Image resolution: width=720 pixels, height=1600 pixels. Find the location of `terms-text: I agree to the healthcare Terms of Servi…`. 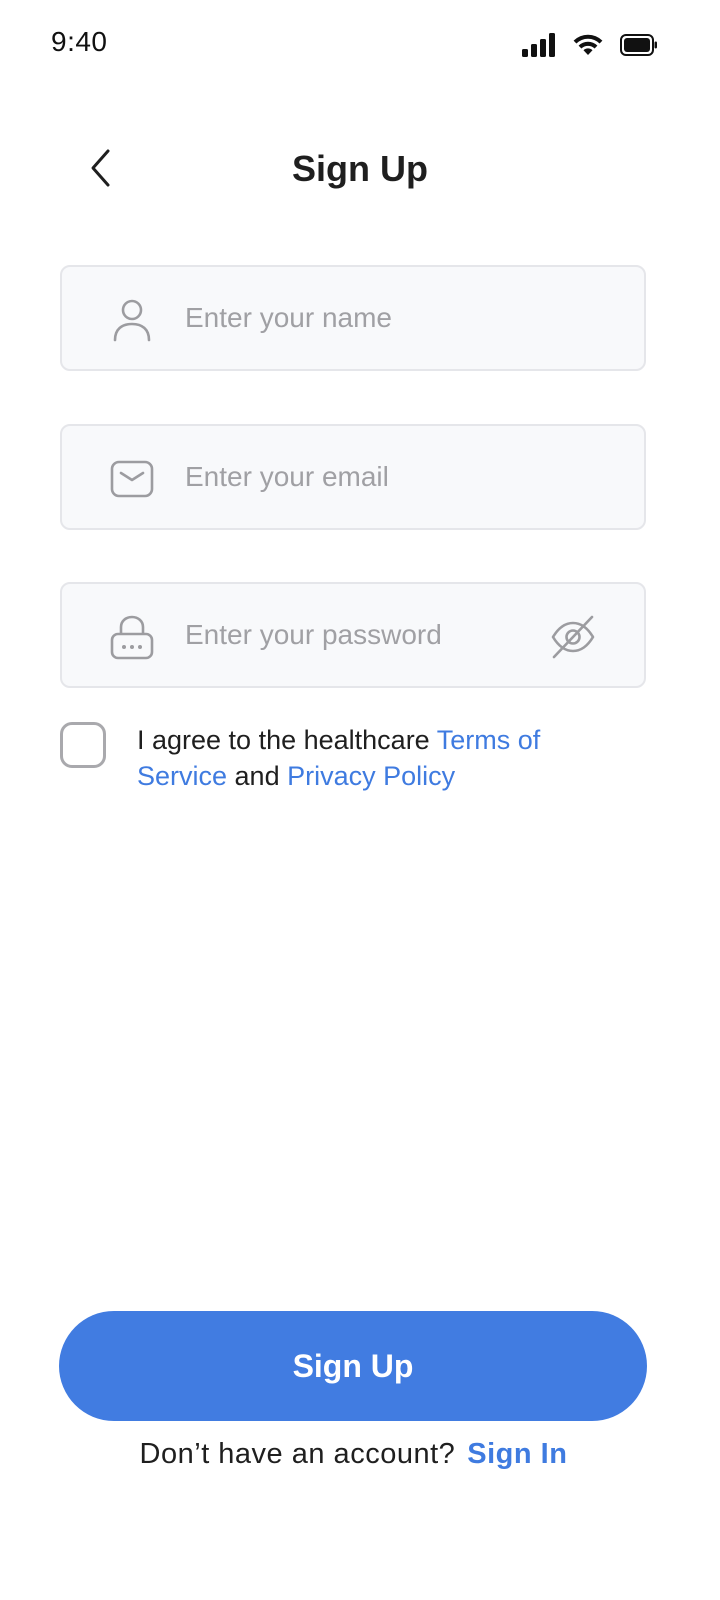

terms-text: I agree to the healthcare Terms of Servi… is located at coordinates (372, 758).